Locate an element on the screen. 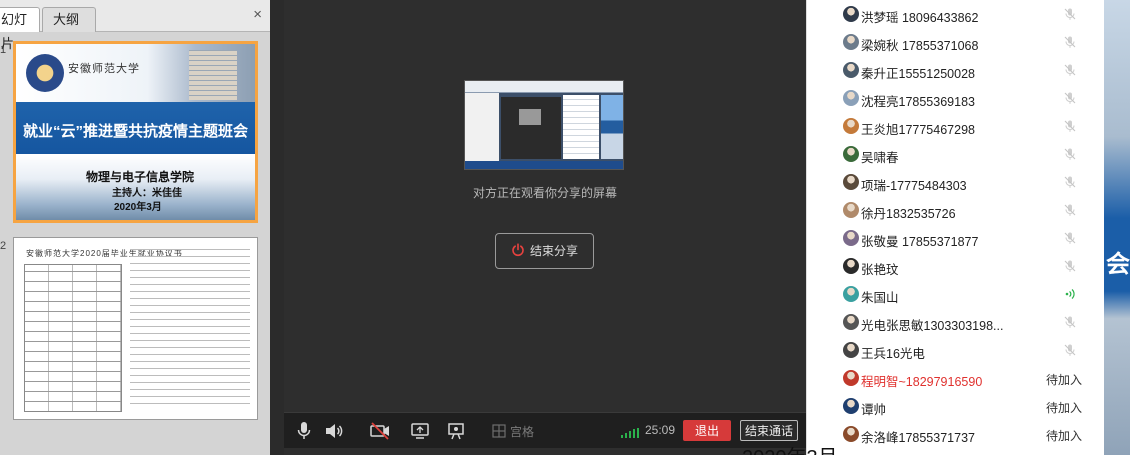  slide-title-fragment: 会 is located at coordinates (1118, 264).